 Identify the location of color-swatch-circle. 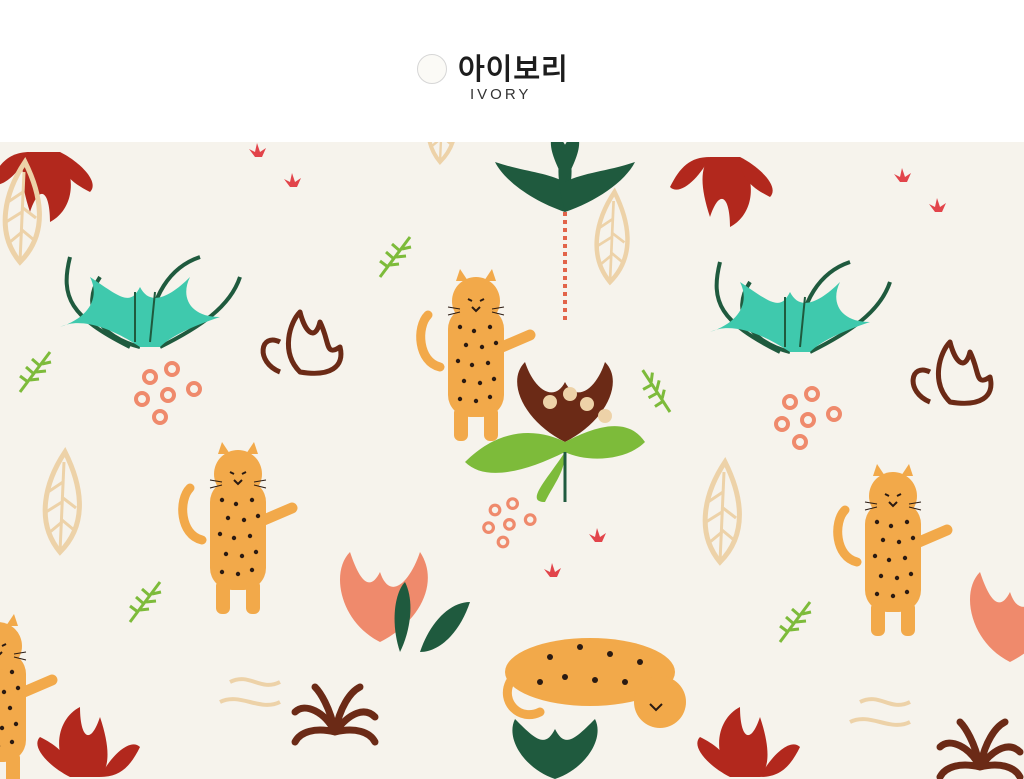
(432, 69).